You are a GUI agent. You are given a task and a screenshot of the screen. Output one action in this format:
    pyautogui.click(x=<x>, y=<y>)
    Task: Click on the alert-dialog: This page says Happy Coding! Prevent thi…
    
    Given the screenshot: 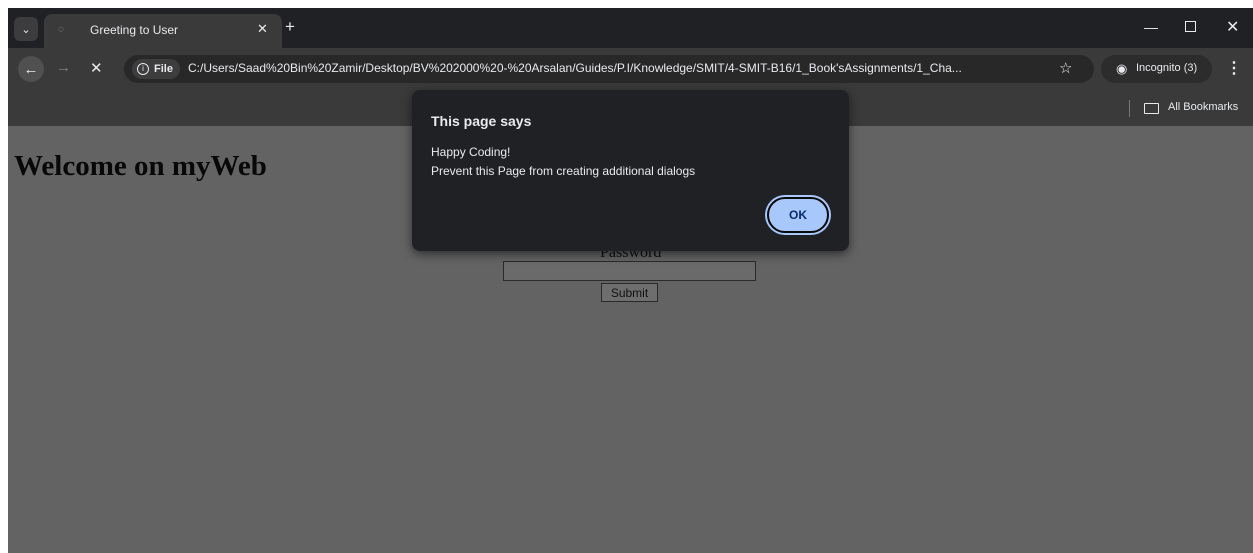 What is the action you would take?
    pyautogui.click(x=630, y=170)
    